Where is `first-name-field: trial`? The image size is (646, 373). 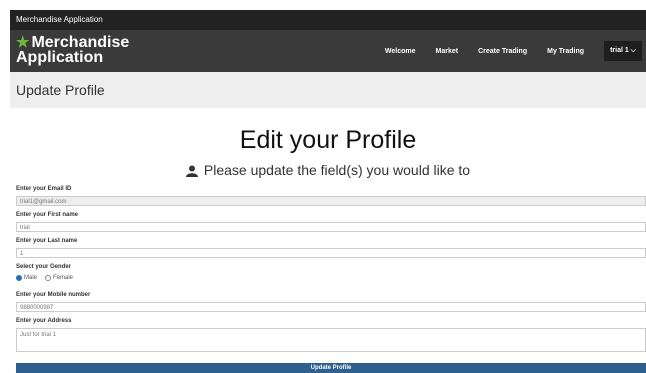 first-name-field: trial is located at coordinates (331, 227).